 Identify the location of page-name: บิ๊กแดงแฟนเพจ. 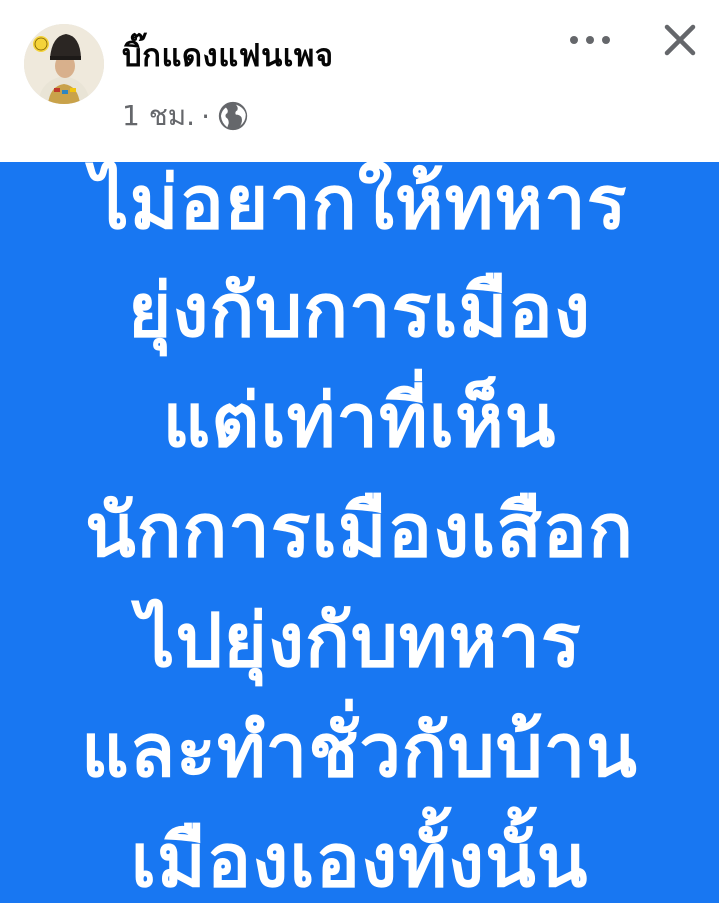
(228, 55).